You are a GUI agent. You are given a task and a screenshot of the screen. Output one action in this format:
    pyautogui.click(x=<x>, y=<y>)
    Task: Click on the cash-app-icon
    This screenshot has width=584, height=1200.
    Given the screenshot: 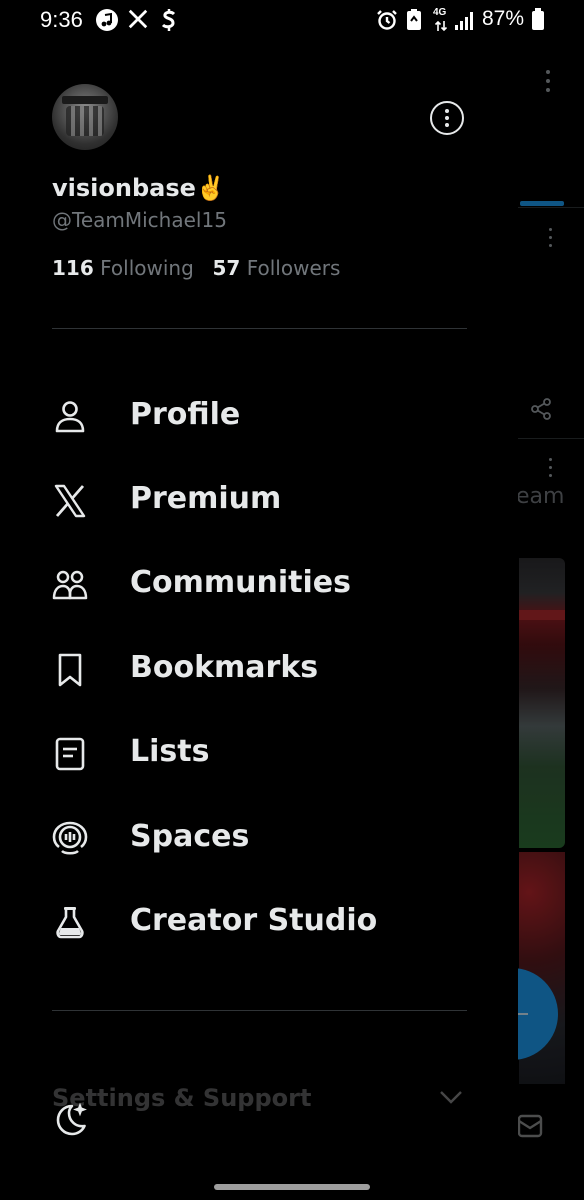 What is the action you would take?
    pyautogui.click(x=168, y=20)
    